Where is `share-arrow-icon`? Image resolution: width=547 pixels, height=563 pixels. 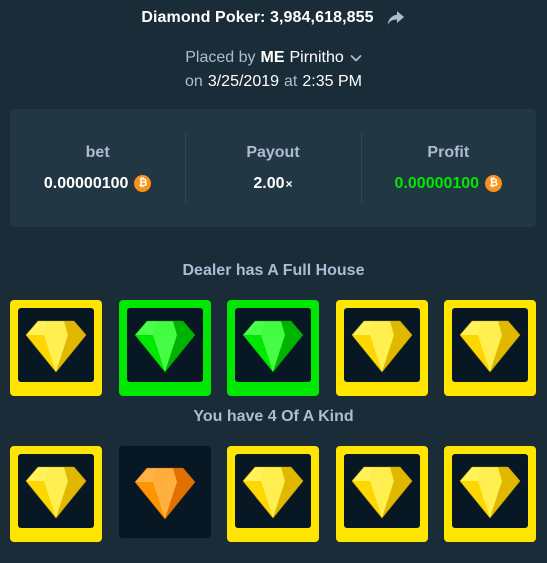
share-arrow-icon is located at coordinates (396, 18).